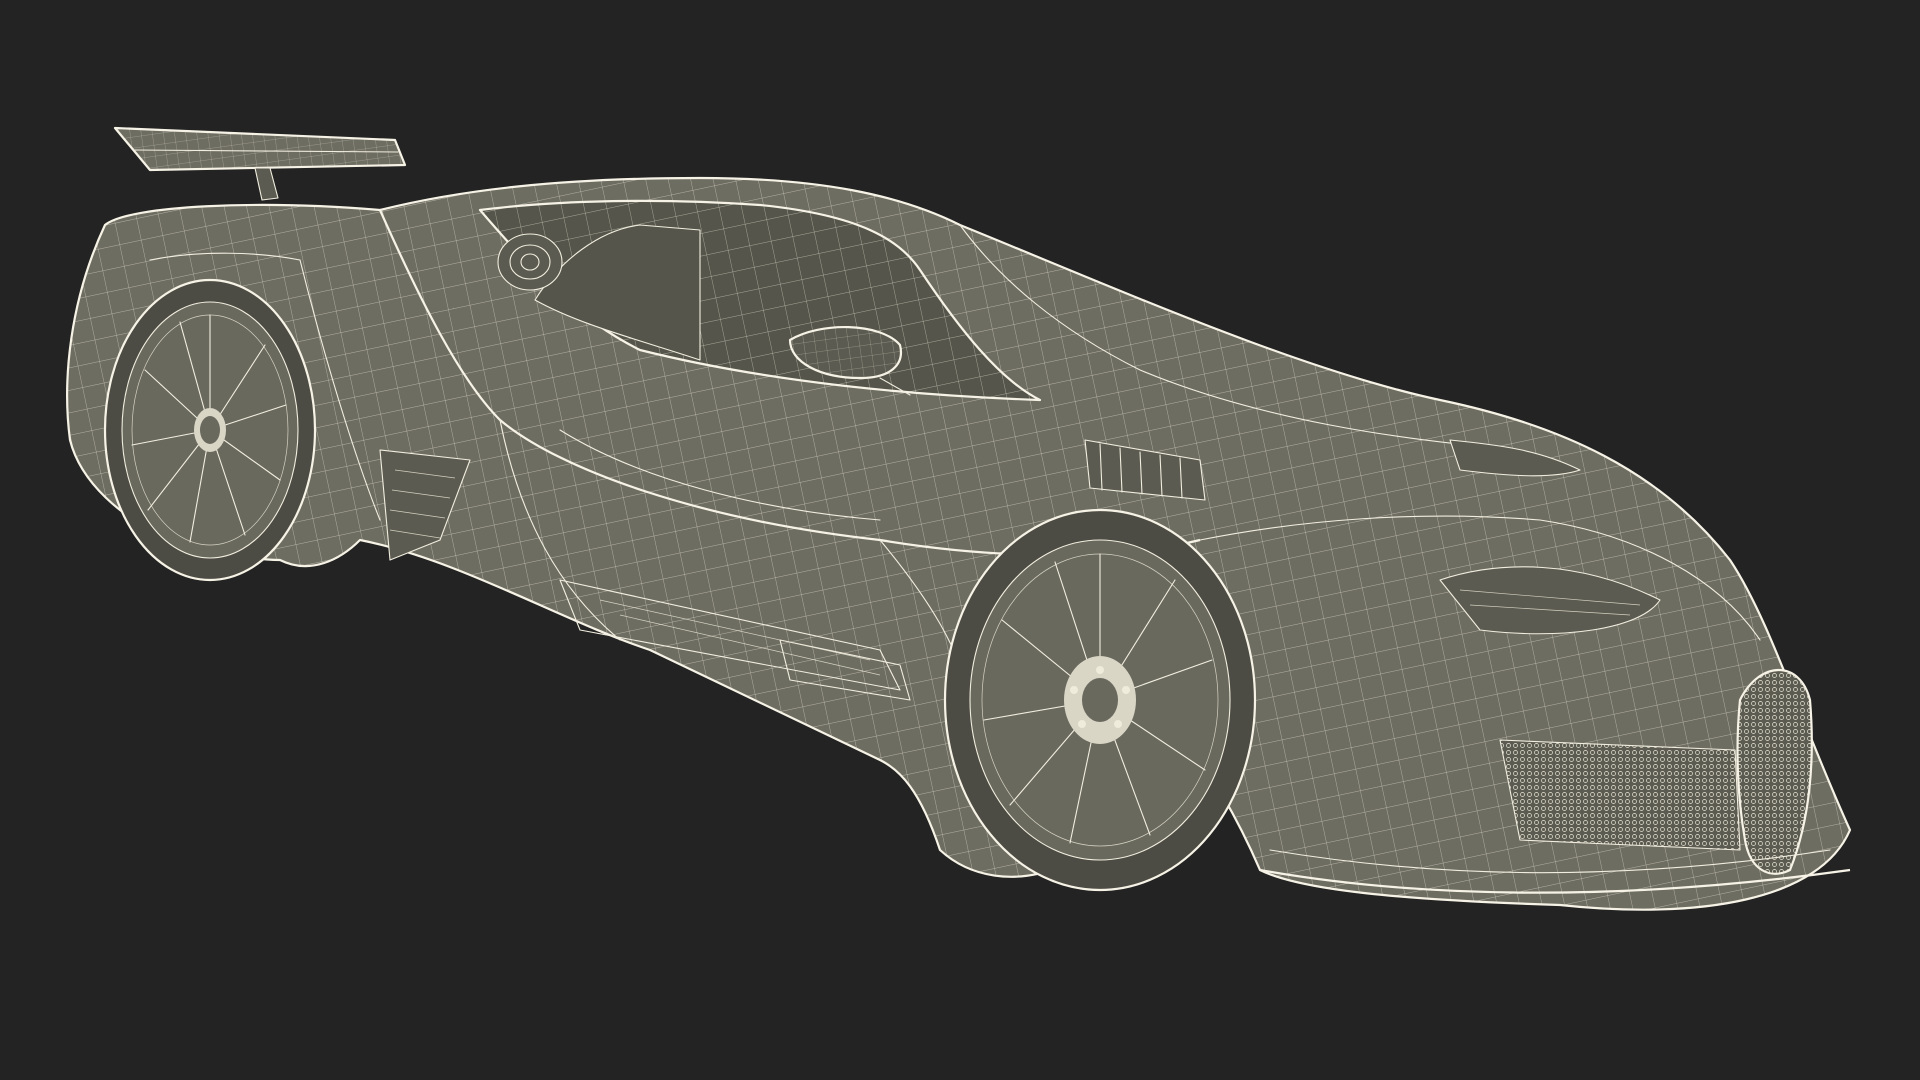 This screenshot has width=1920, height=1080. Describe the element at coordinates (1620, 795) in the screenshot. I see `lower-air-intake` at that location.